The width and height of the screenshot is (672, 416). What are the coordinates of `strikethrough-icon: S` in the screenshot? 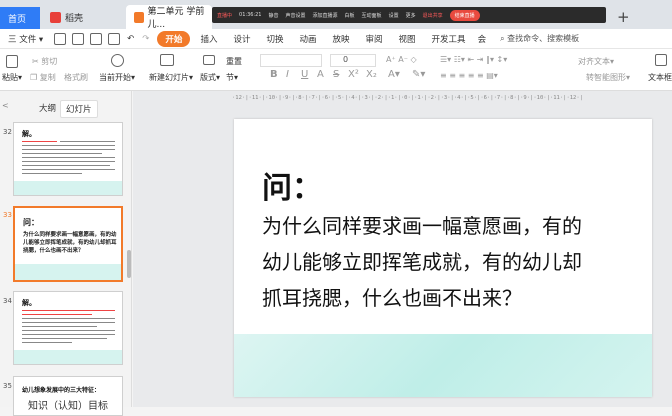 It's located at (336, 74).